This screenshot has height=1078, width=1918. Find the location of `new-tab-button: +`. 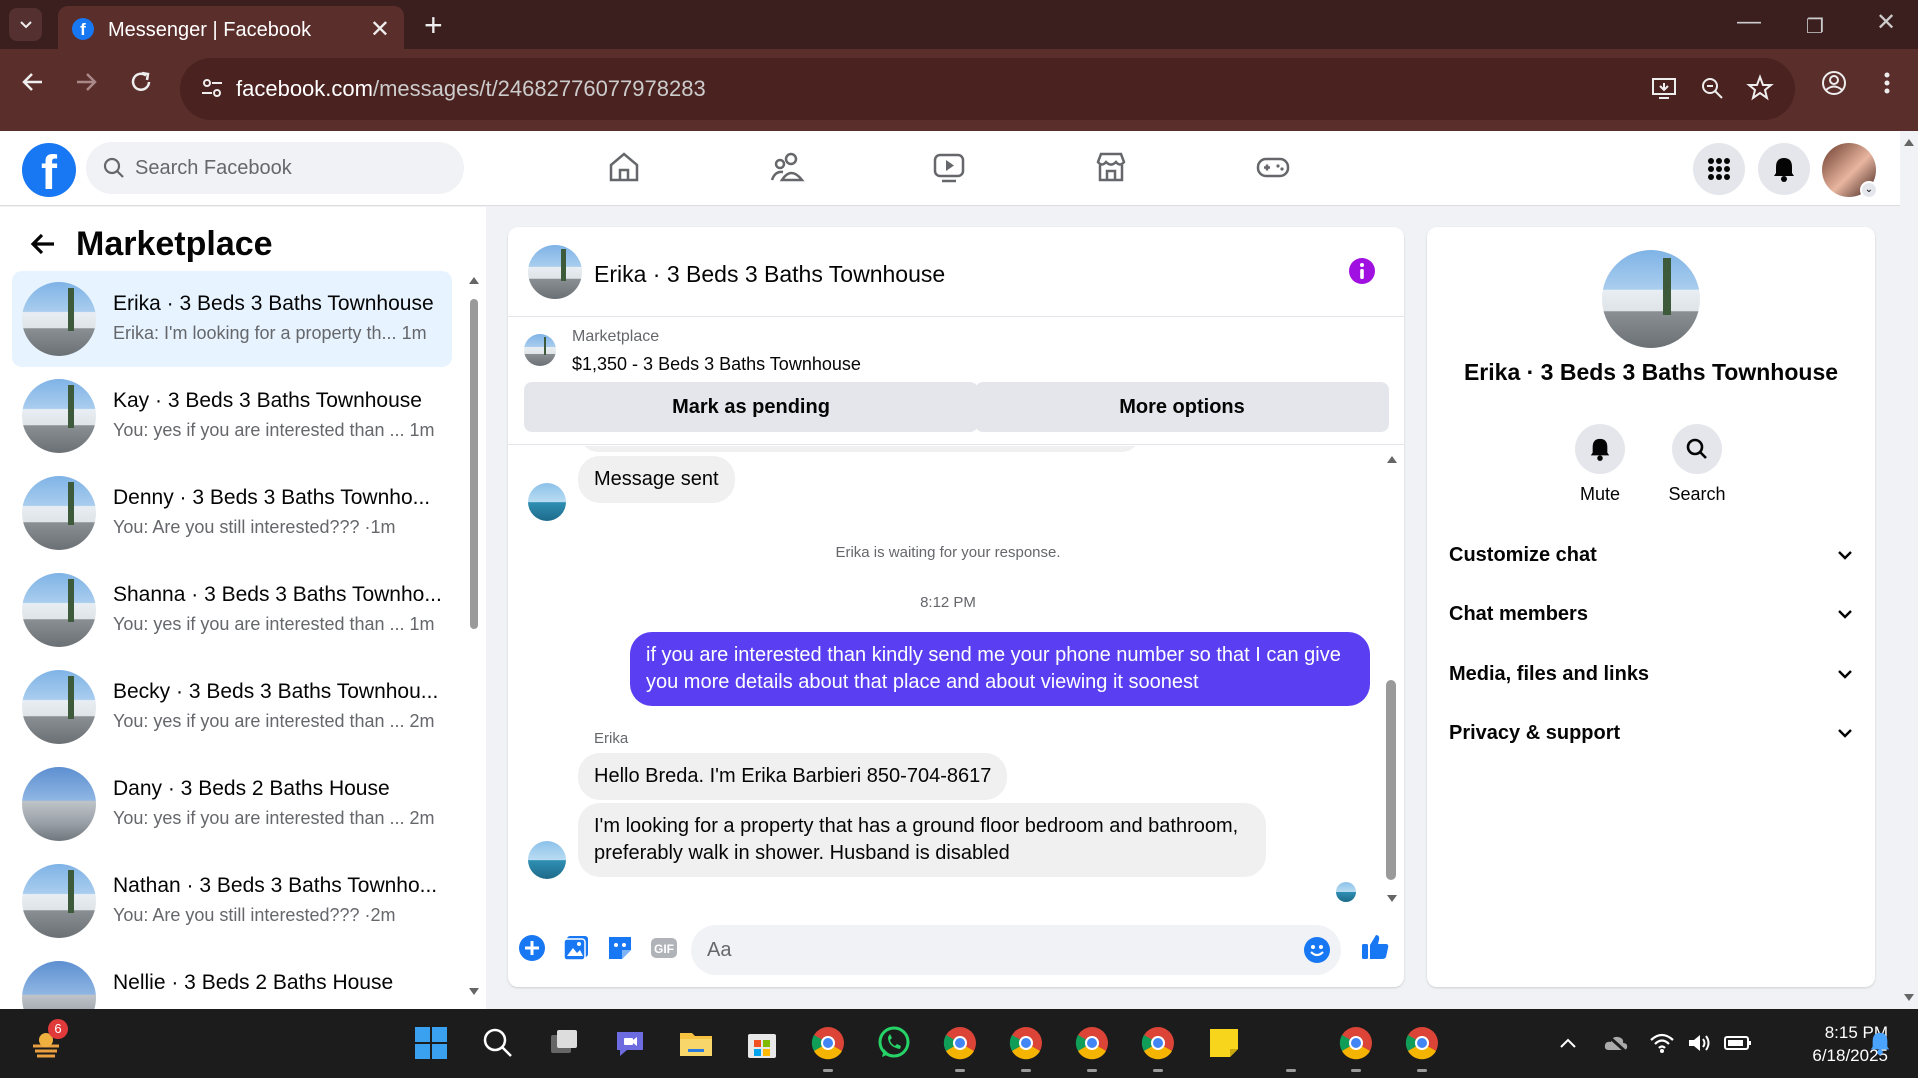

new-tab-button: + is located at coordinates (433, 25).